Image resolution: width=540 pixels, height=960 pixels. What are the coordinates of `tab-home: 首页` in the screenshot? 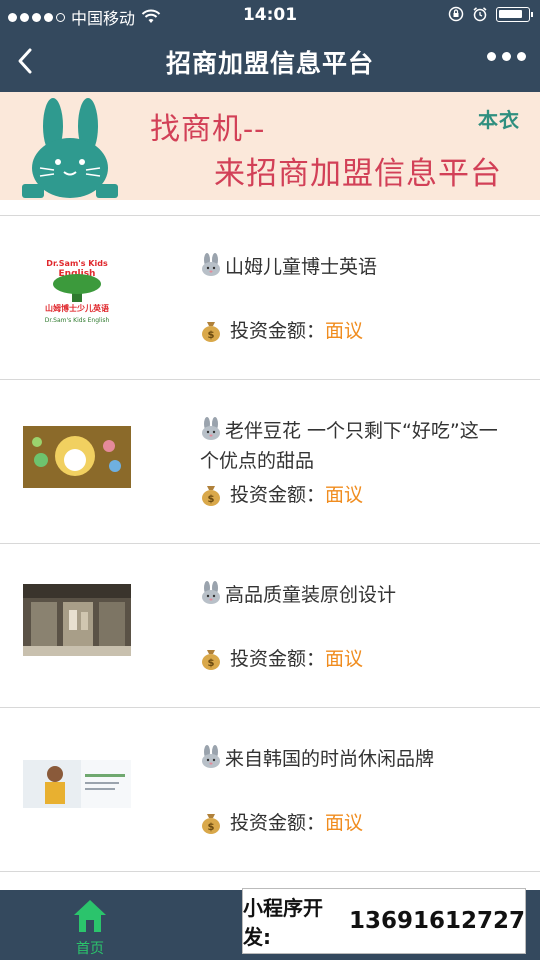 It's located at (90, 928).